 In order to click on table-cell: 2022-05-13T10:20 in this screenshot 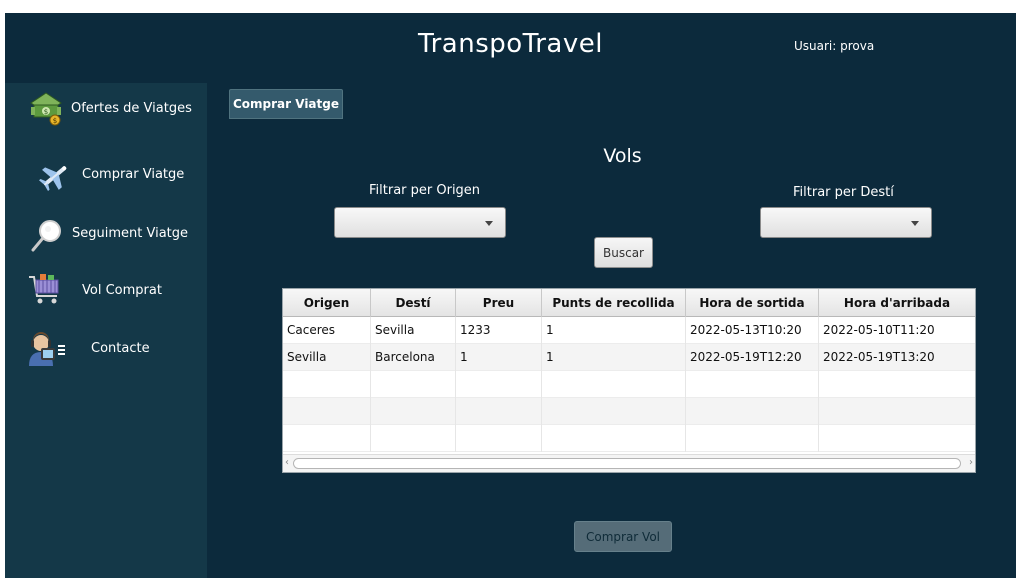, I will do `click(752, 330)`.